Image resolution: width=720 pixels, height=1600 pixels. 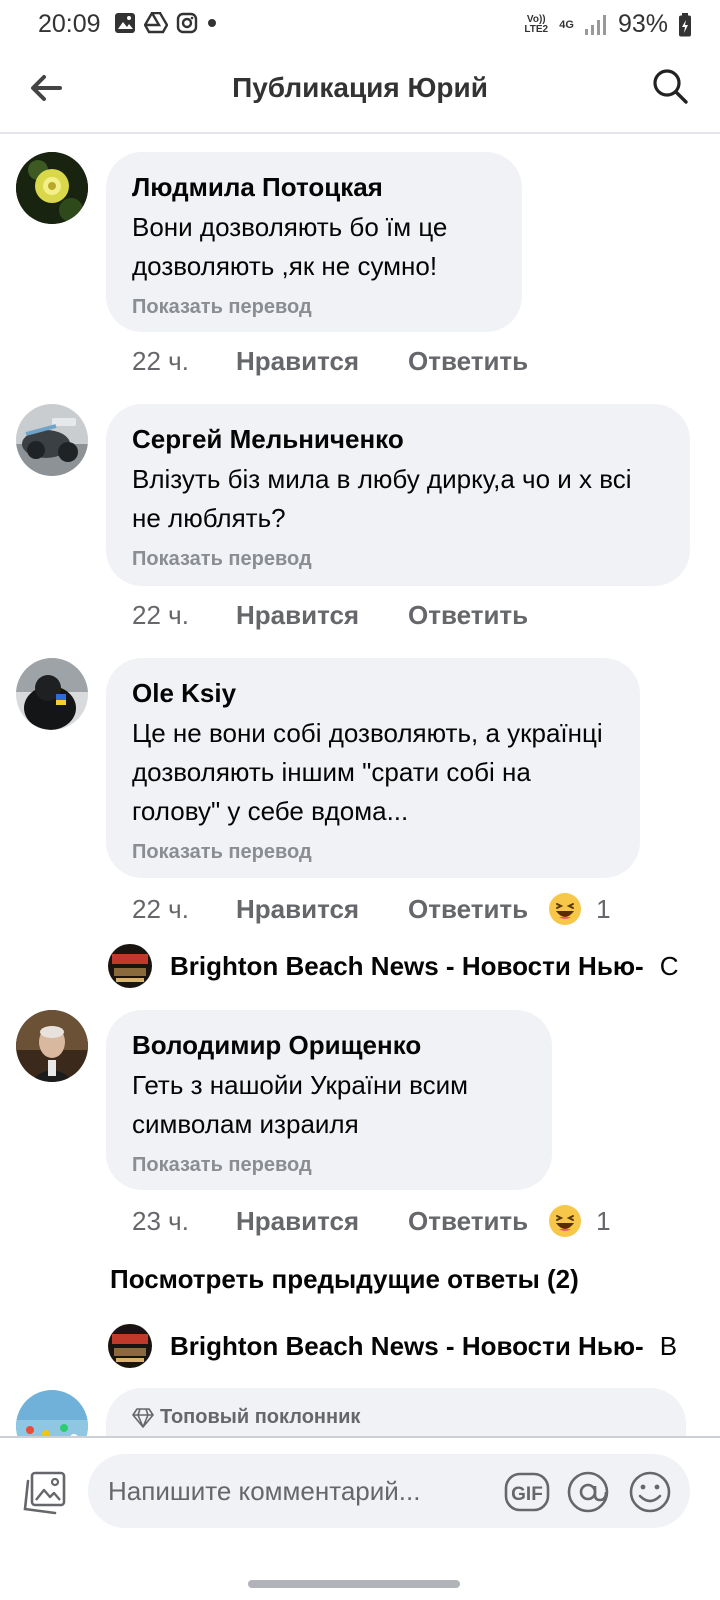 What do you see at coordinates (669, 965) in the screenshot?
I see `reply-snippet: С` at bounding box center [669, 965].